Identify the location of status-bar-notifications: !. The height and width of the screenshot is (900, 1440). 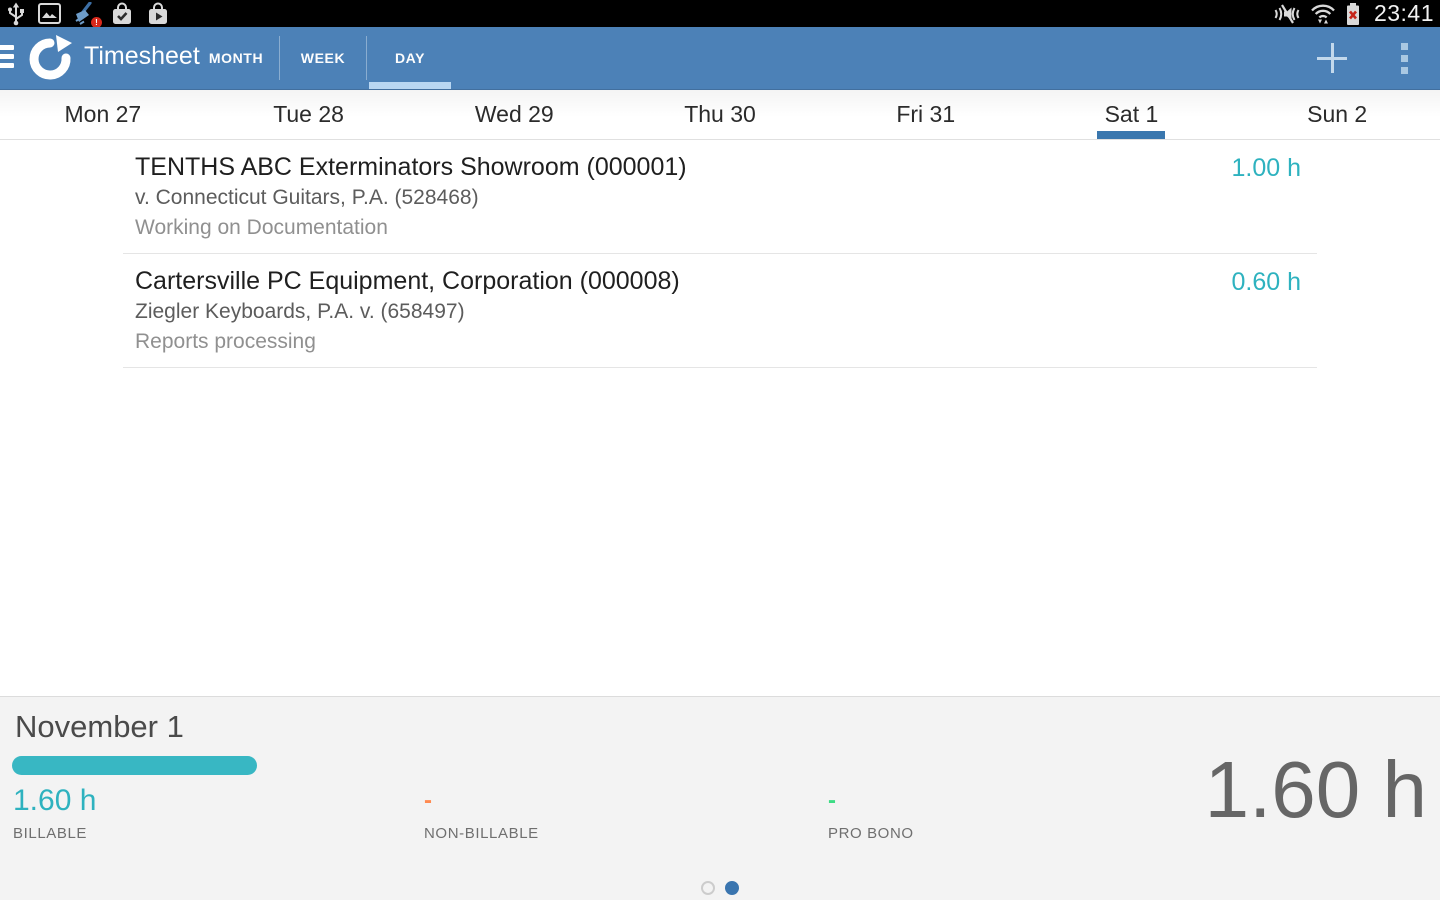
(88, 15).